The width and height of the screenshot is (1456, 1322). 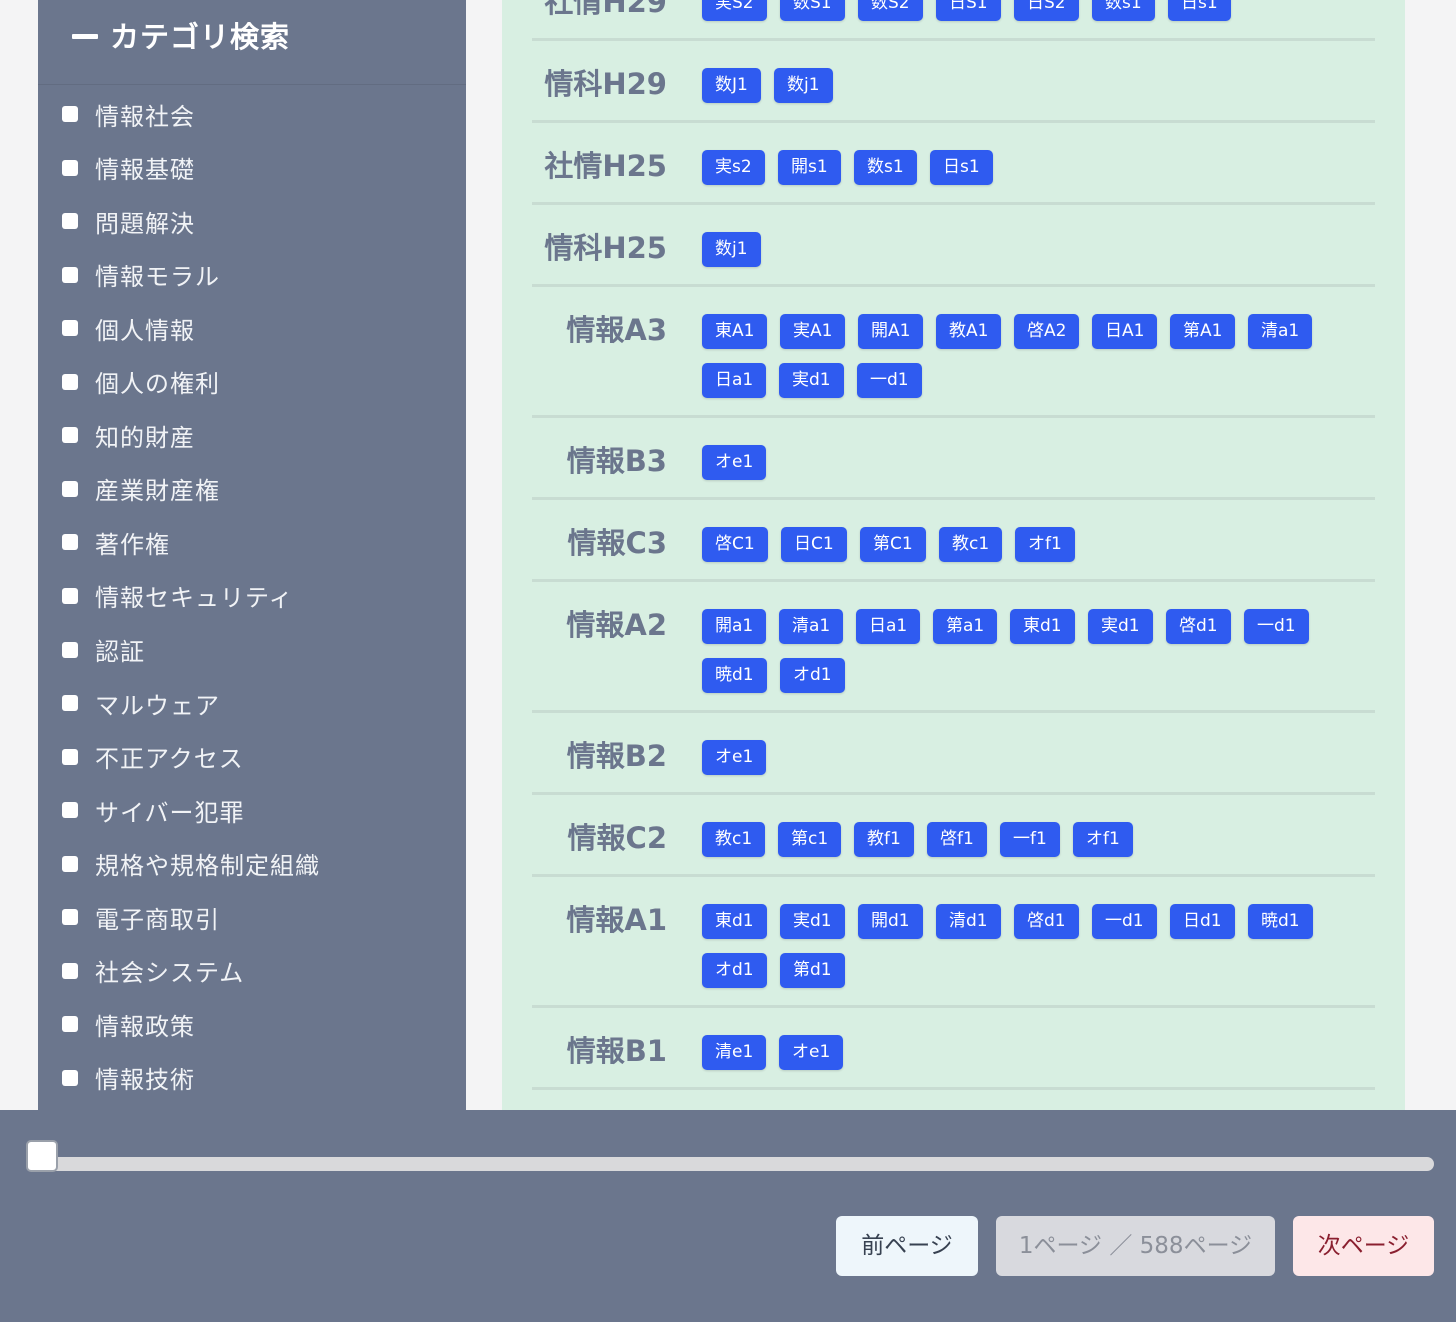 What do you see at coordinates (737, 1164) in the screenshot?
I see `page-slider-track` at bounding box center [737, 1164].